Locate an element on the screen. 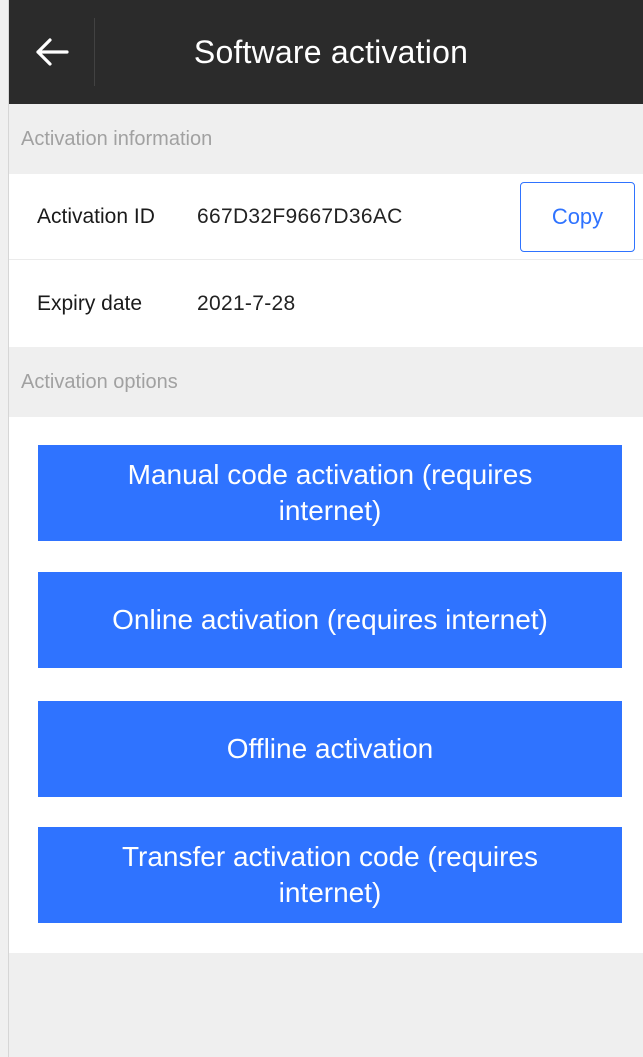 The height and width of the screenshot is (1057, 643). activation-options-header: Activation options is located at coordinates (326, 382).